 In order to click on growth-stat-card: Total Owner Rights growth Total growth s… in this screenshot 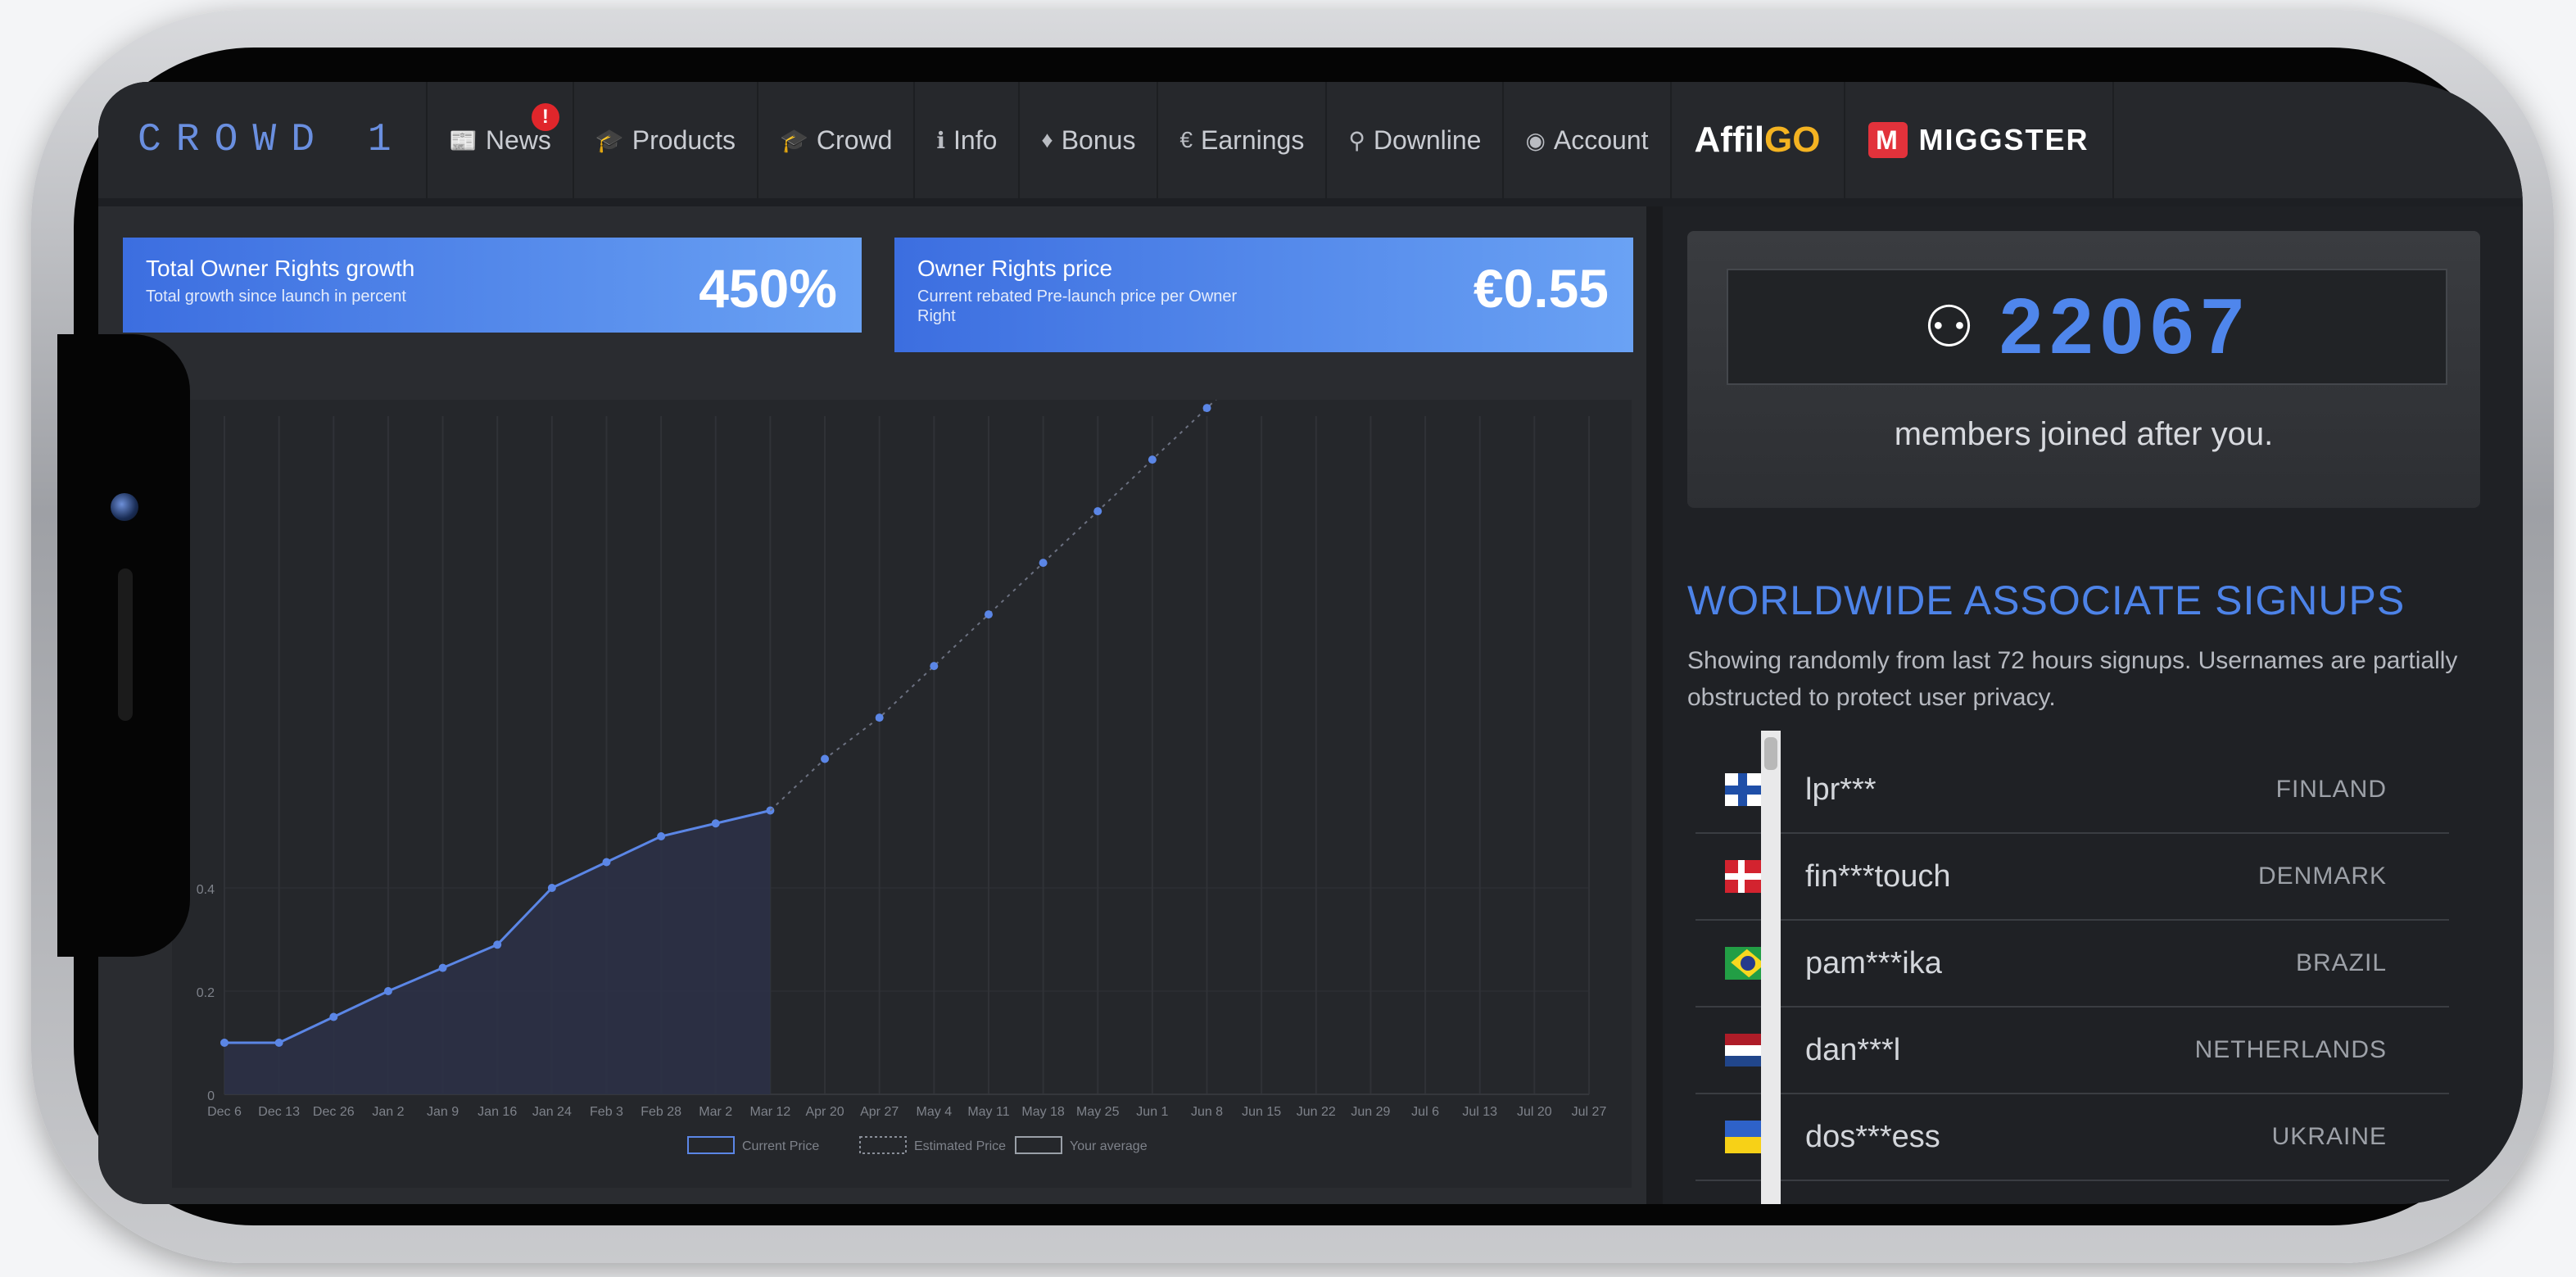, I will do `click(492, 285)`.